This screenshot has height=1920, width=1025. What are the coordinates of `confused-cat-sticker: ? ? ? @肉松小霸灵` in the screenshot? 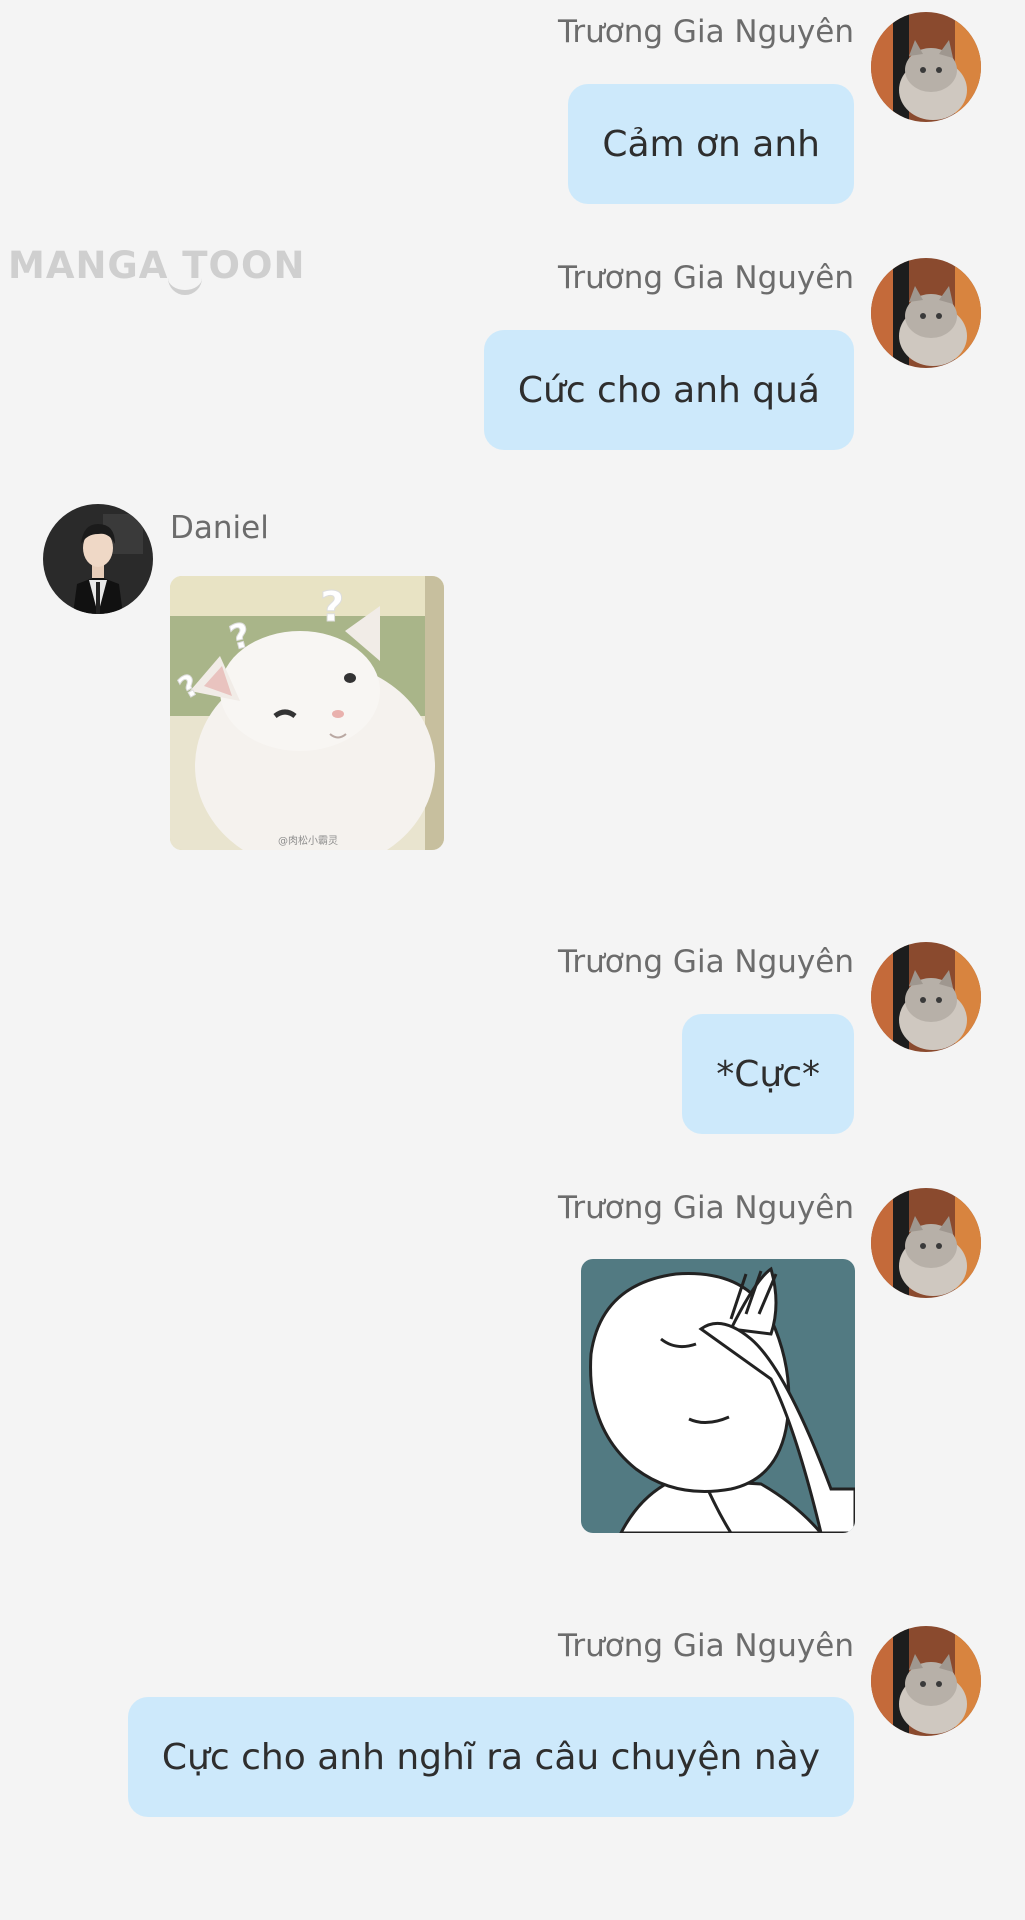 It's located at (307, 713).